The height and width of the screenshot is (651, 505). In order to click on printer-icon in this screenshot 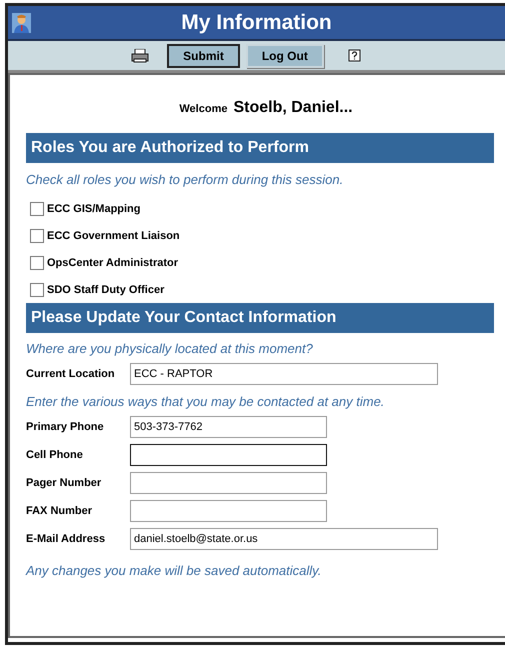, I will do `click(140, 55)`.